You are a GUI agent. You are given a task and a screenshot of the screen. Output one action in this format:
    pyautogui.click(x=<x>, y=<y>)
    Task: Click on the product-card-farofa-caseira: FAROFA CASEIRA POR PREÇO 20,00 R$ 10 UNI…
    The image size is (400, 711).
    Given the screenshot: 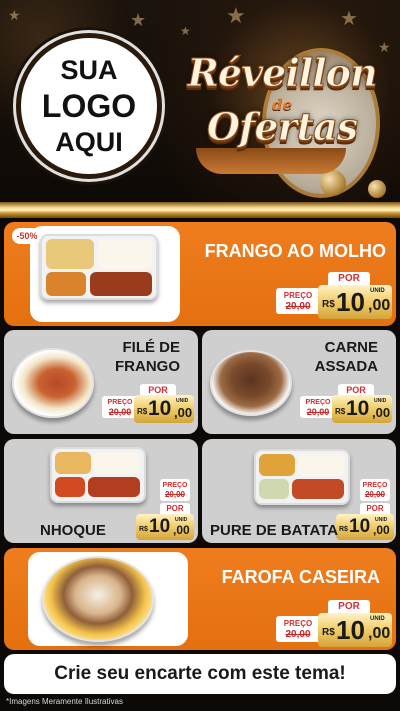 What is the action you would take?
    pyautogui.click(x=200, y=599)
    